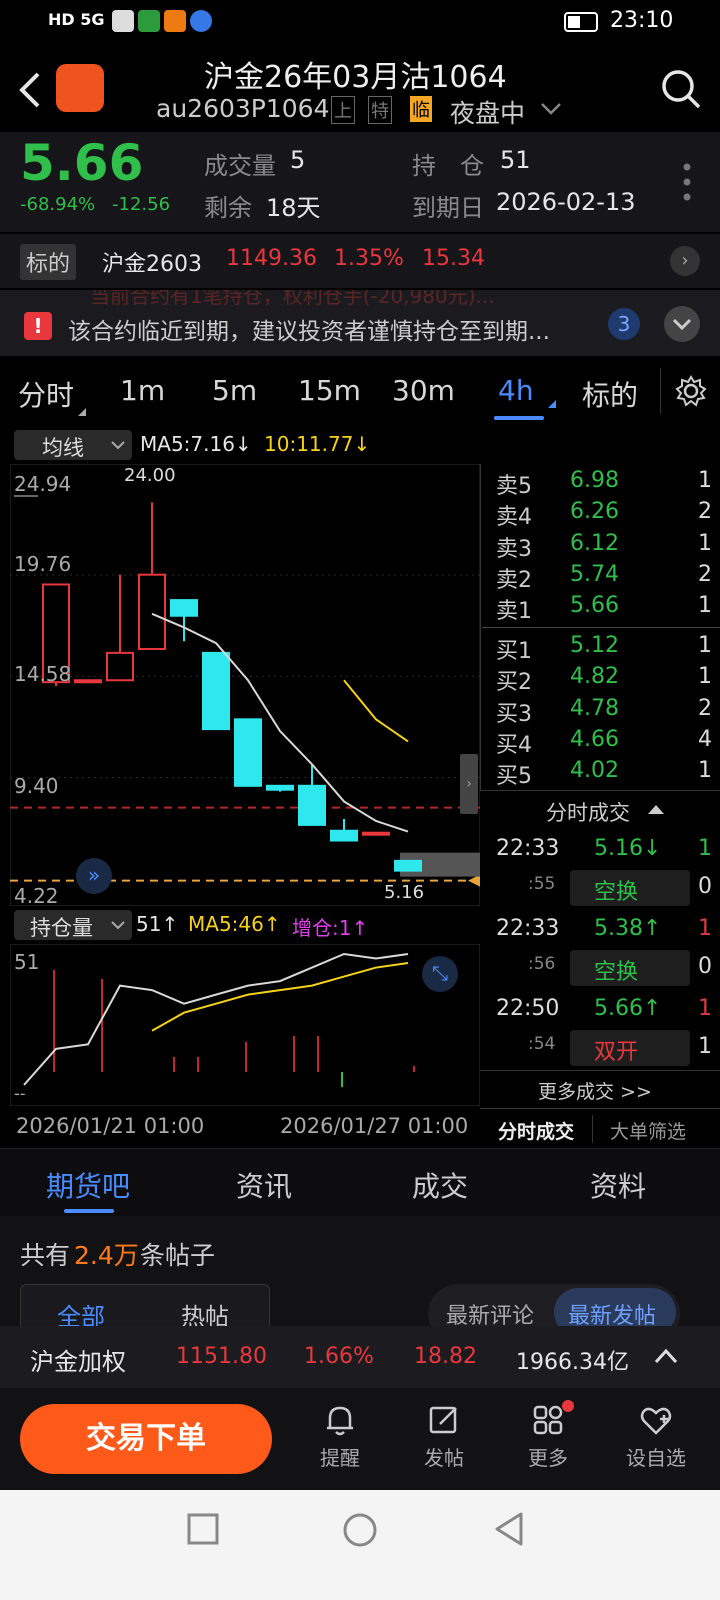 The height and width of the screenshot is (1600, 720). Describe the element at coordinates (443, 1420) in the screenshot. I see `edit-icon` at that location.